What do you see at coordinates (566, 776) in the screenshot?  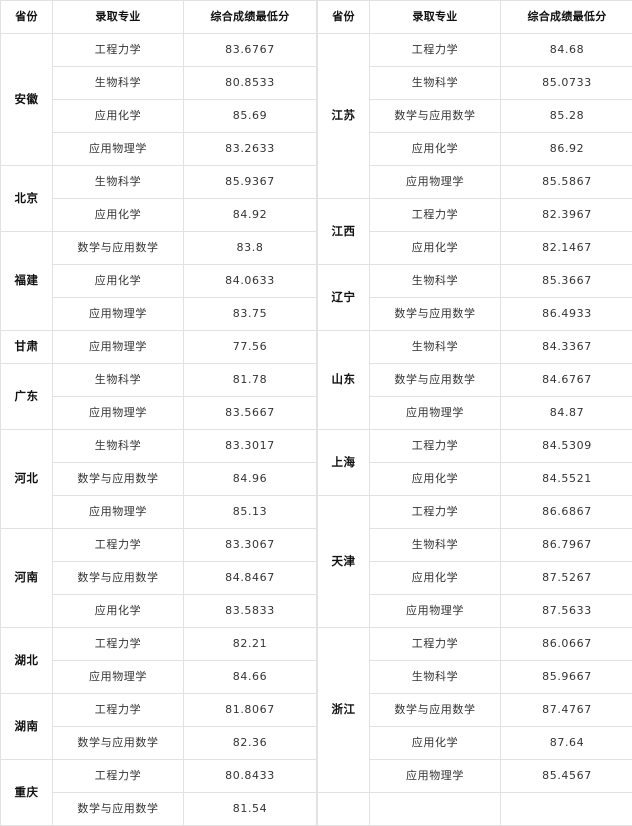 I see `score-cell: 85.4567` at bounding box center [566, 776].